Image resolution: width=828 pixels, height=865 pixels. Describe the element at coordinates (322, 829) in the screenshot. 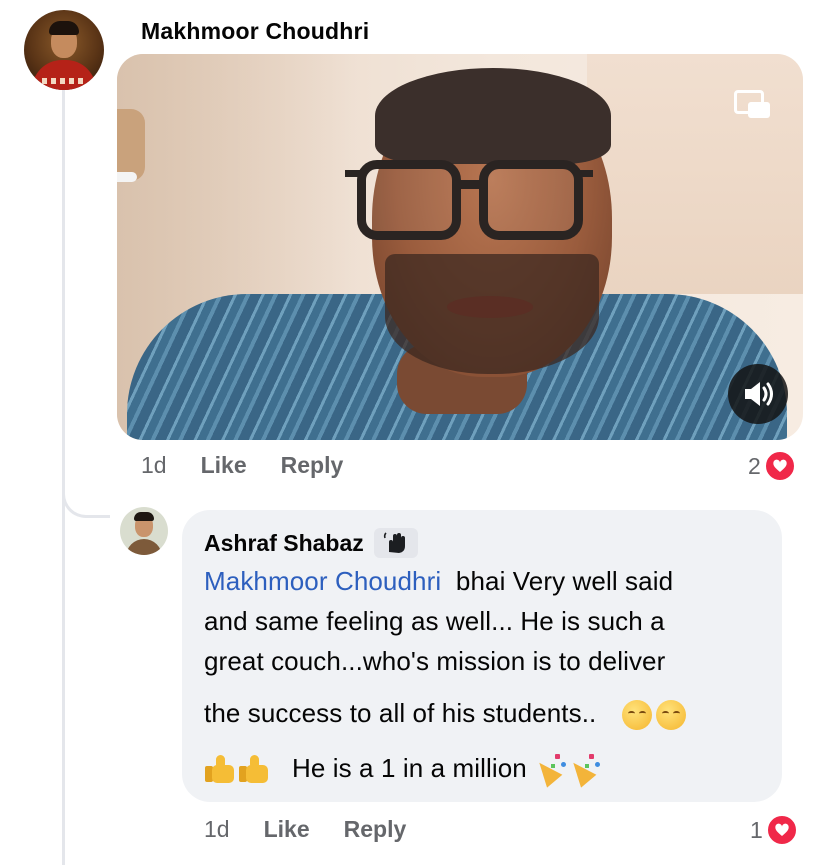

I see `reply-actions: 1d Like Reply` at that location.